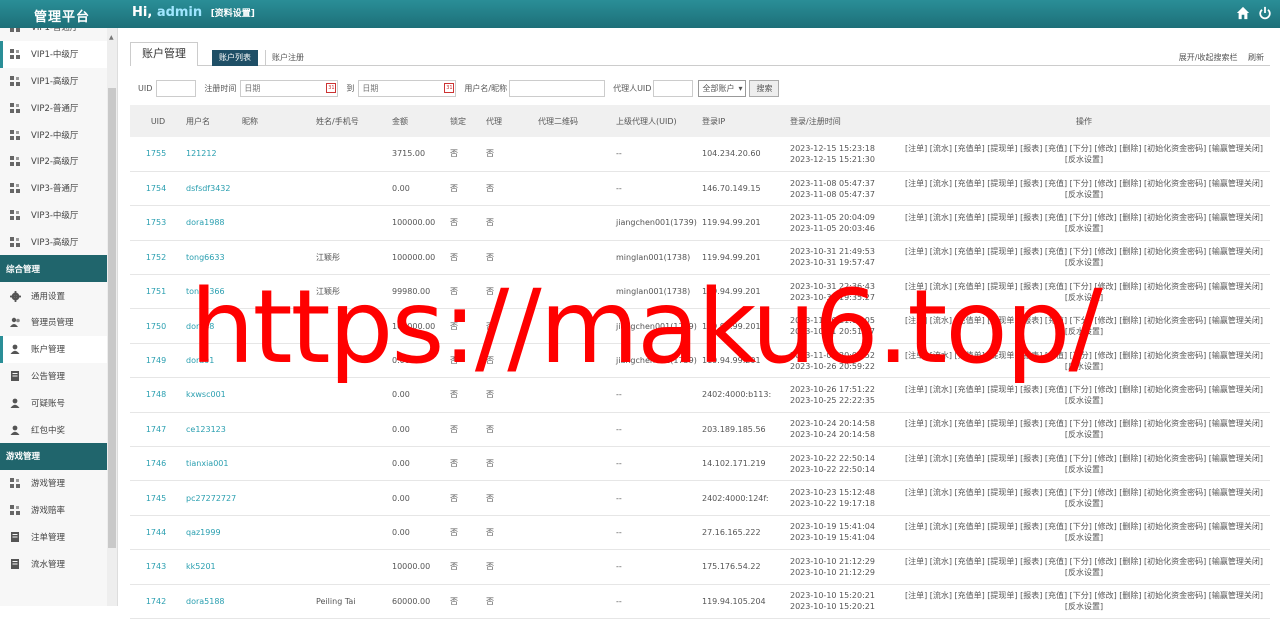 The image size is (1280, 619). What do you see at coordinates (210, 292) in the screenshot?
I see `cell-username: tong3366` at bounding box center [210, 292].